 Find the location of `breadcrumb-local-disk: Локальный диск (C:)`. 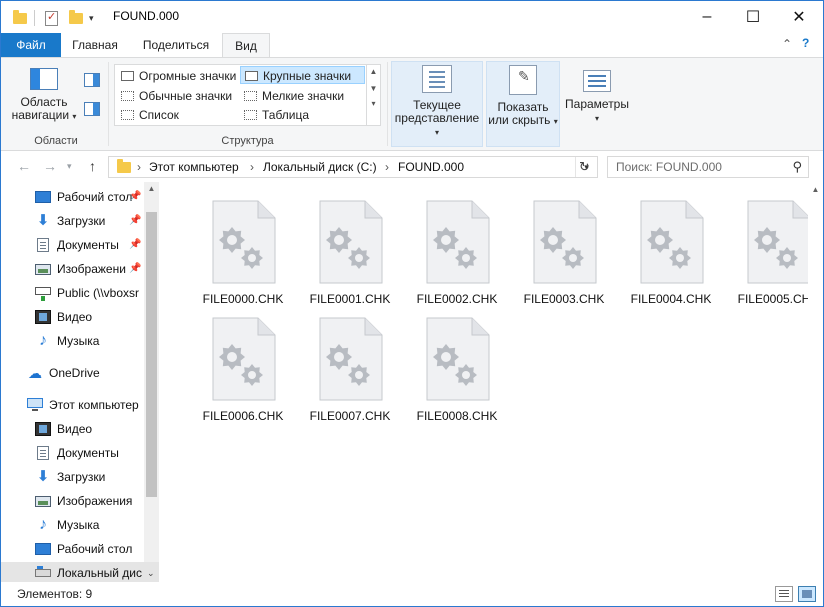

breadcrumb-local-disk: Локальный диск (C:) is located at coordinates (320, 167).